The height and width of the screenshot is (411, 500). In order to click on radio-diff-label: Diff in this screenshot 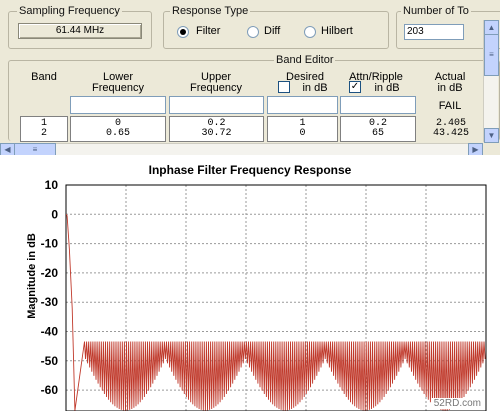, I will do `click(272, 31)`.